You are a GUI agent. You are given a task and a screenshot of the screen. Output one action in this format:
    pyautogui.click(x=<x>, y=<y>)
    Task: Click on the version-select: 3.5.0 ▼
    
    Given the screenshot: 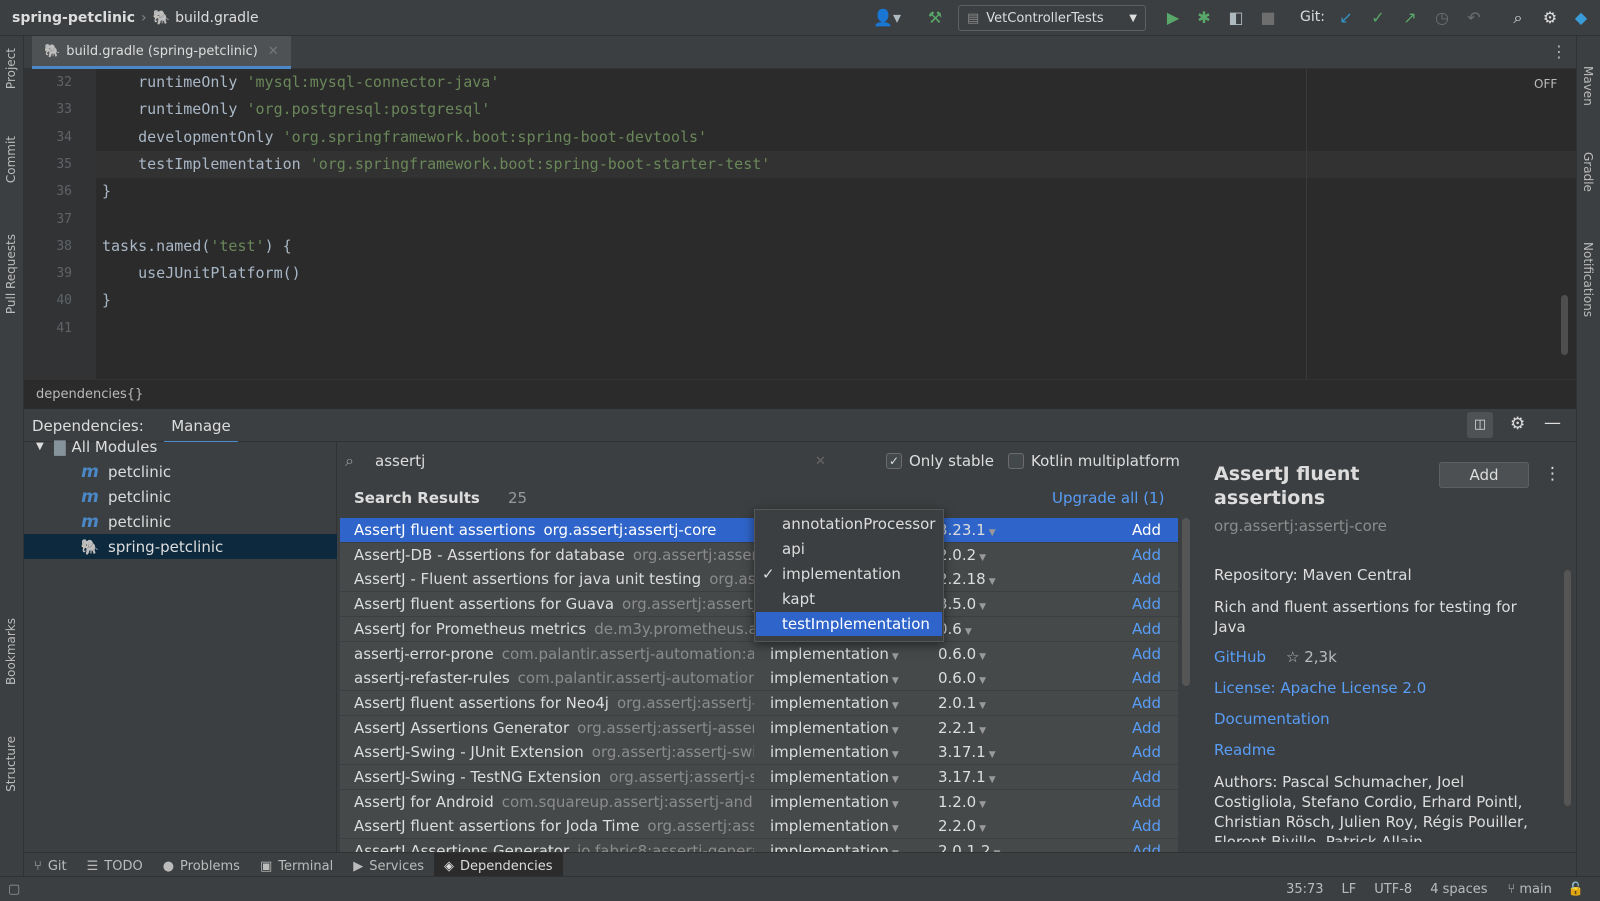 What is the action you would take?
    pyautogui.click(x=962, y=604)
    